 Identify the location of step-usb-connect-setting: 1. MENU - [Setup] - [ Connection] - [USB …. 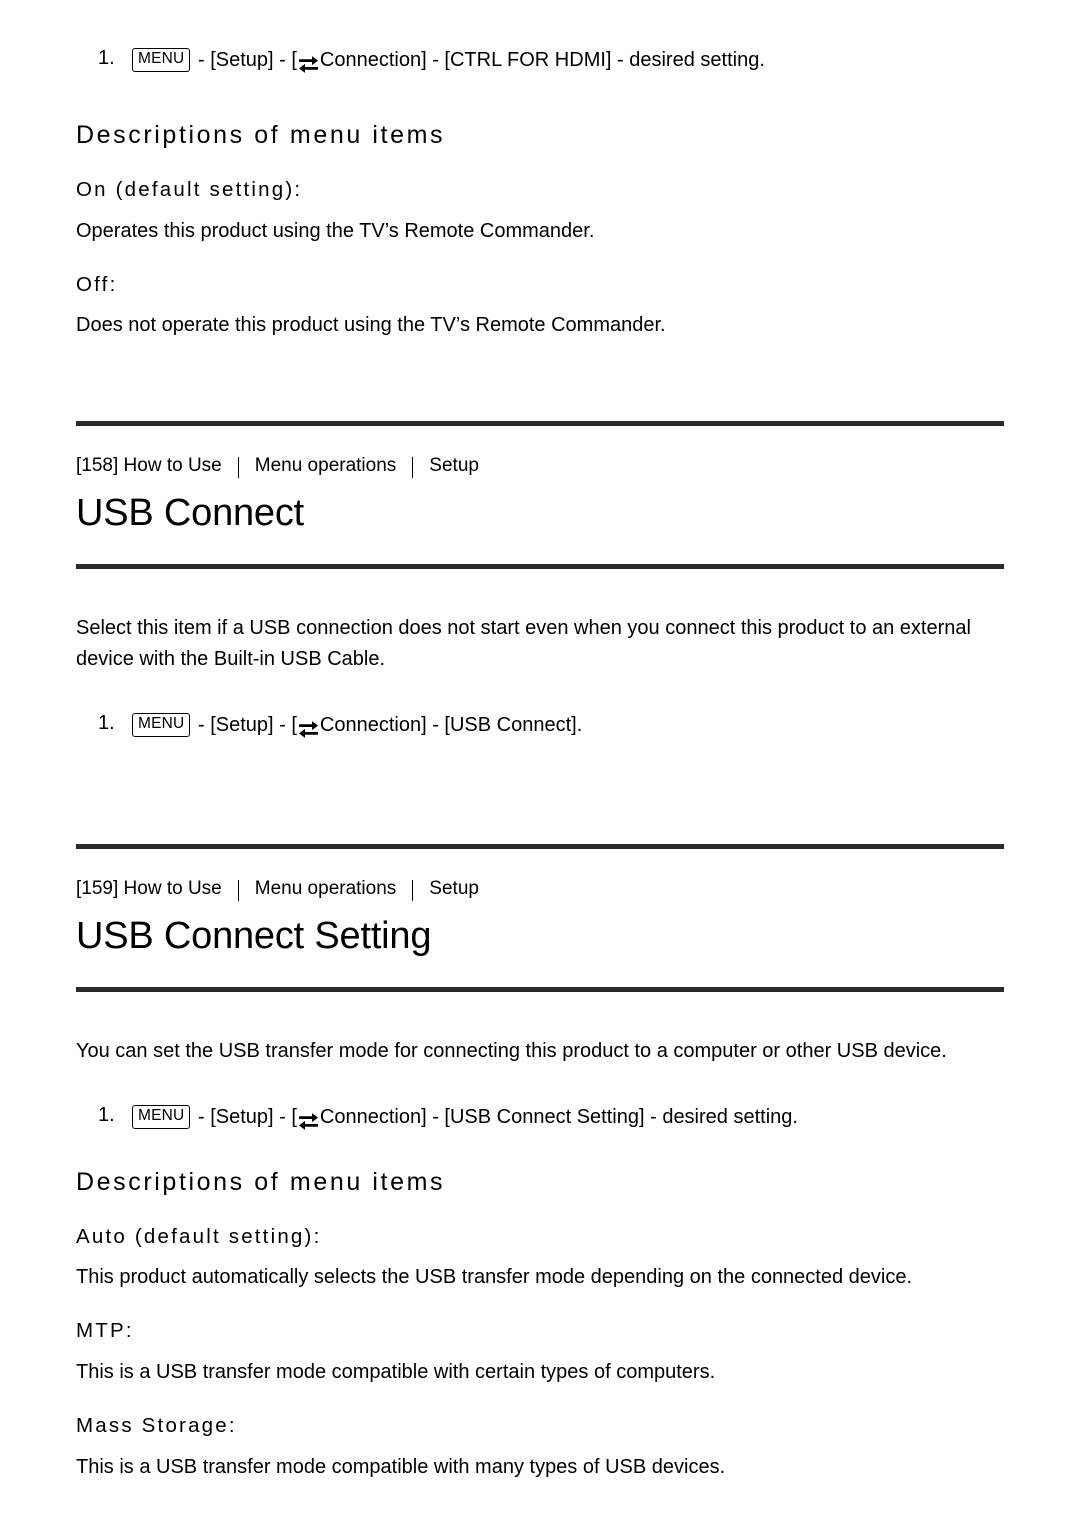
(540, 1116).